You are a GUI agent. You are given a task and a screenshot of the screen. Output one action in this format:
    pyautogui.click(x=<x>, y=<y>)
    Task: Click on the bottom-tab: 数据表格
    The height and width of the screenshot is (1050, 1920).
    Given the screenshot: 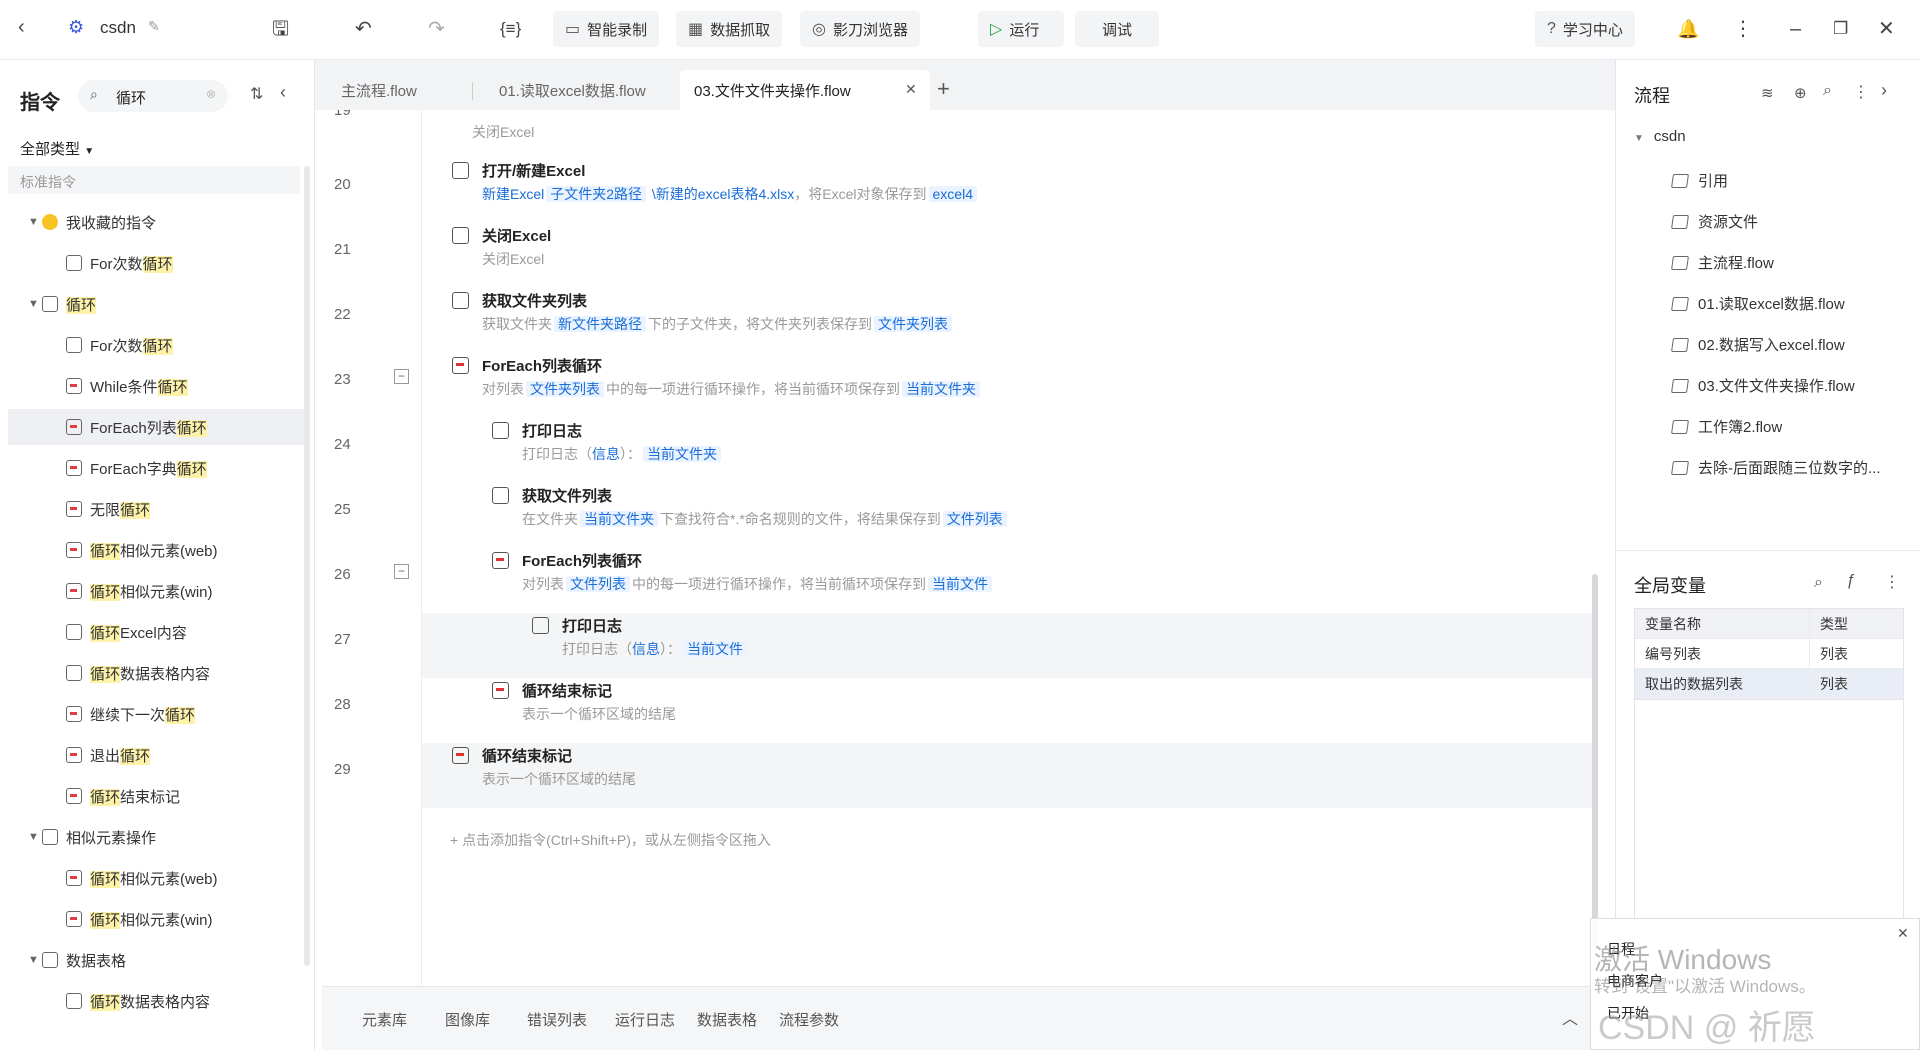 What is the action you would take?
    pyautogui.click(x=727, y=1019)
    